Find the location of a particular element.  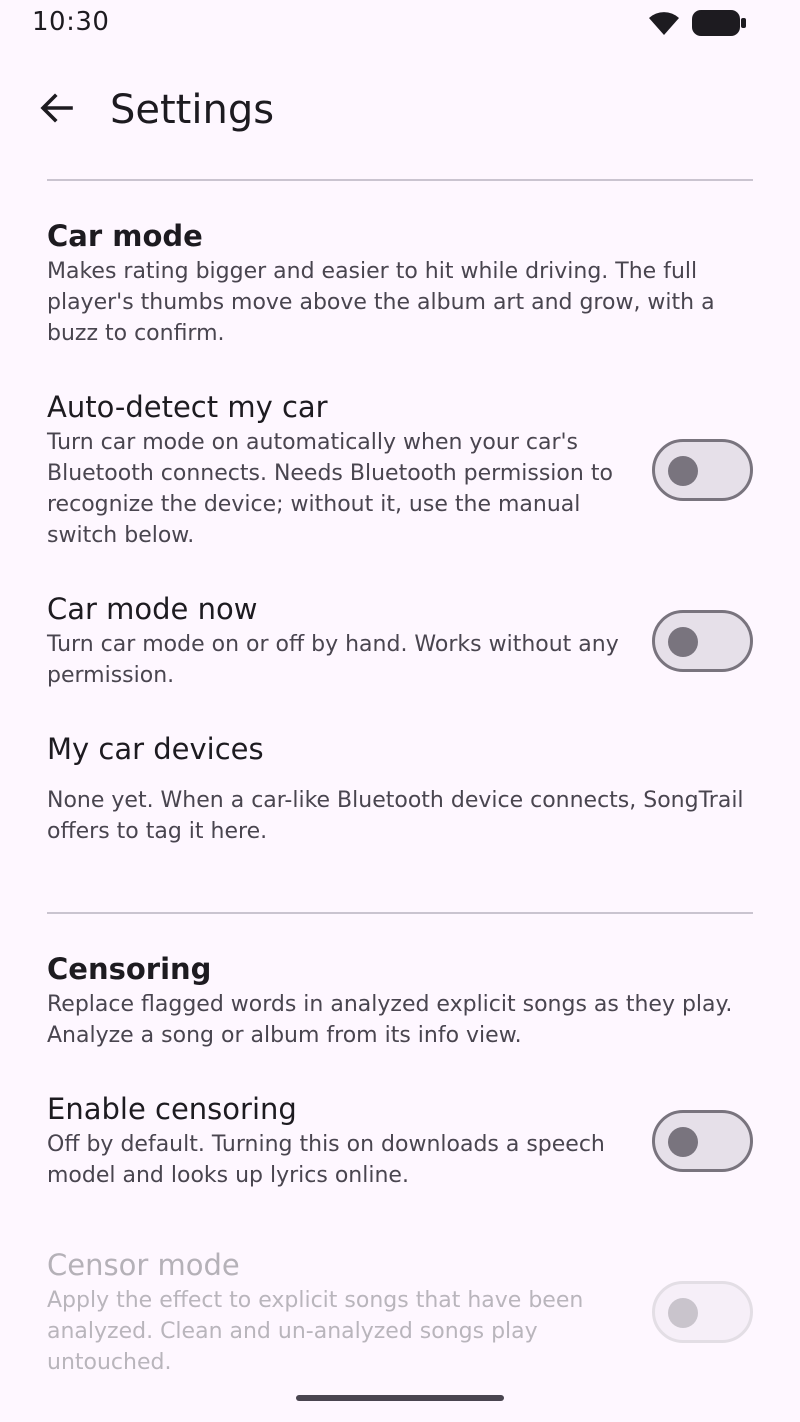

car-mode-now-switch is located at coordinates (702, 641).